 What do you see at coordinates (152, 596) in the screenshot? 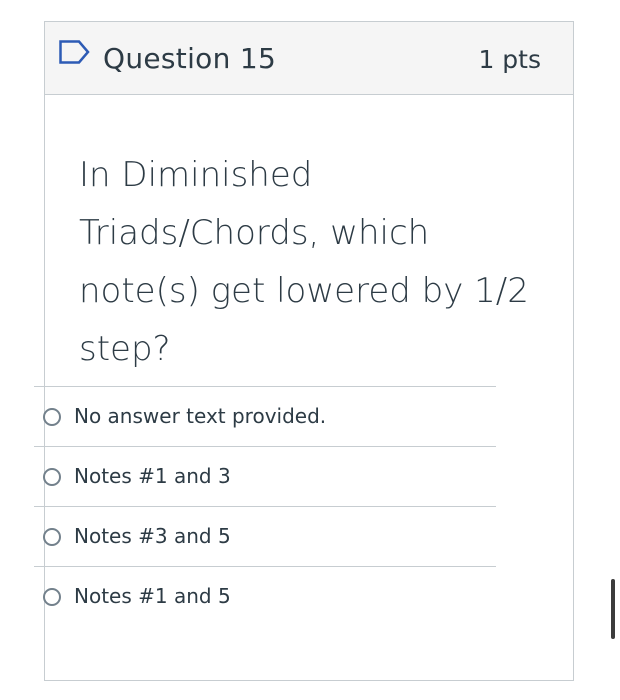
I see `answer-label: Notes #1 and 5` at bounding box center [152, 596].